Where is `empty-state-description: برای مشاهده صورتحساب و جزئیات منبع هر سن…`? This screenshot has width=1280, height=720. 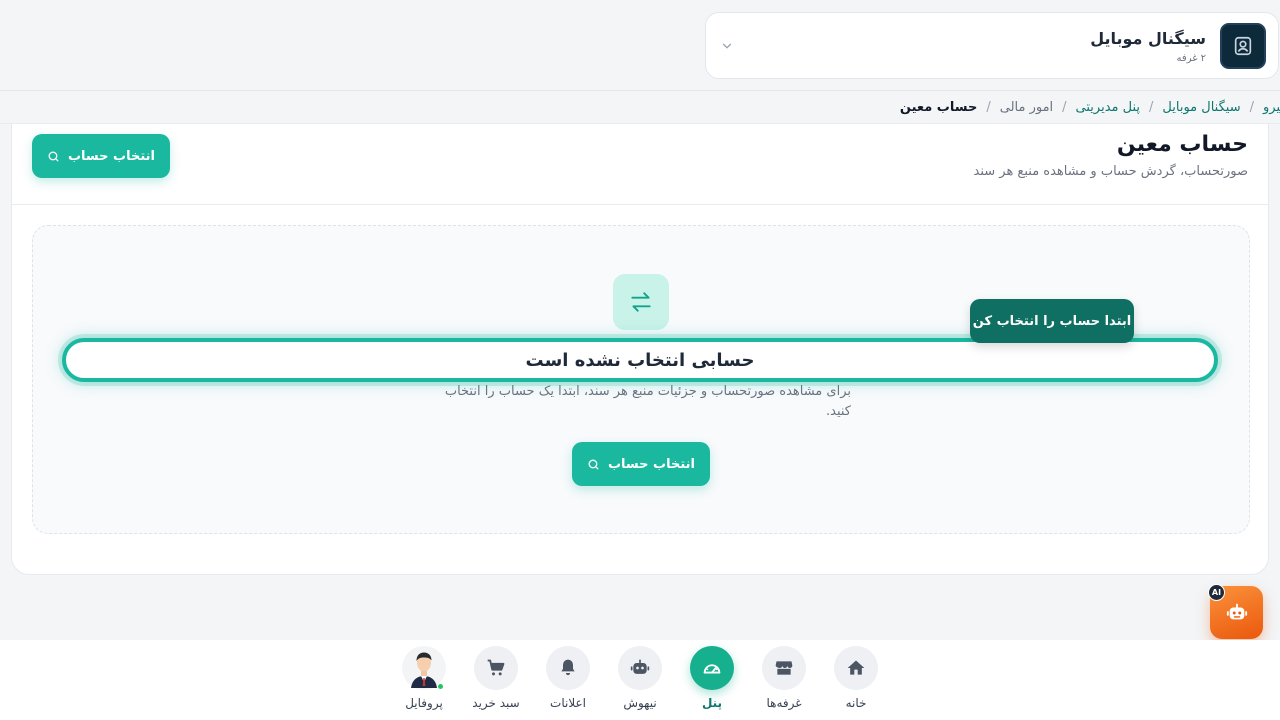 empty-state-description: برای مشاهده صورتحساب و جزئیات منبع هر سن… is located at coordinates (647, 401).